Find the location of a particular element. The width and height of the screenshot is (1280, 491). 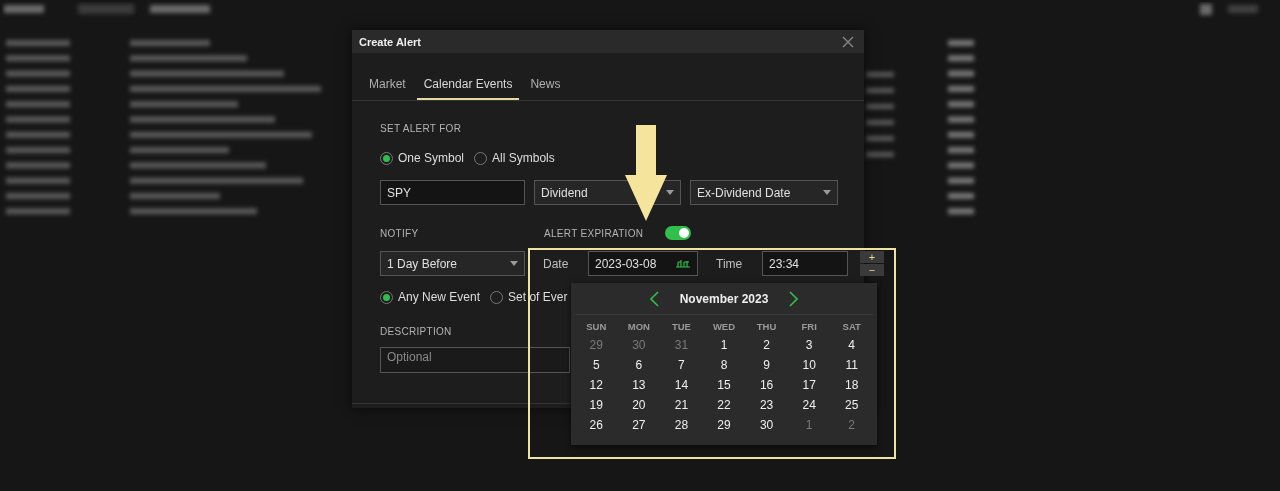

date-field: 2023-03-08 is located at coordinates (643, 263).